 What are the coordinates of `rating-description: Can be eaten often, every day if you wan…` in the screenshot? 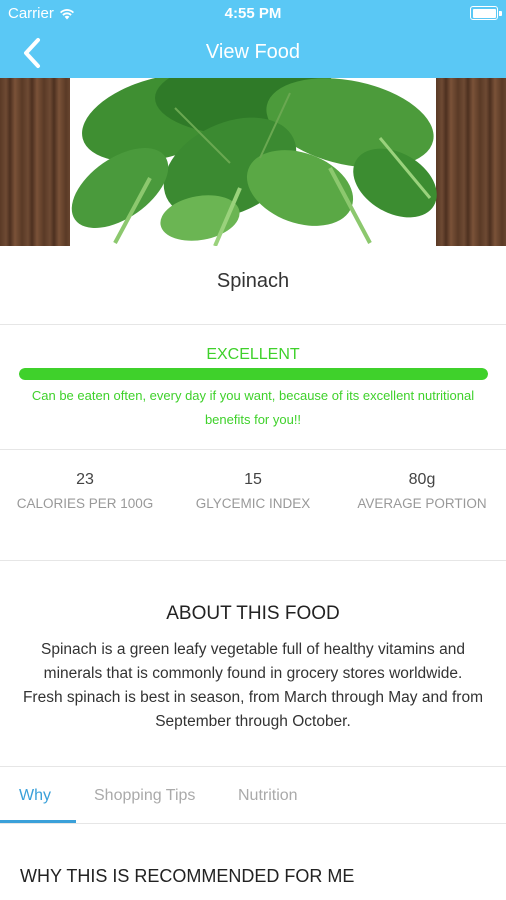 It's located at (253, 407).